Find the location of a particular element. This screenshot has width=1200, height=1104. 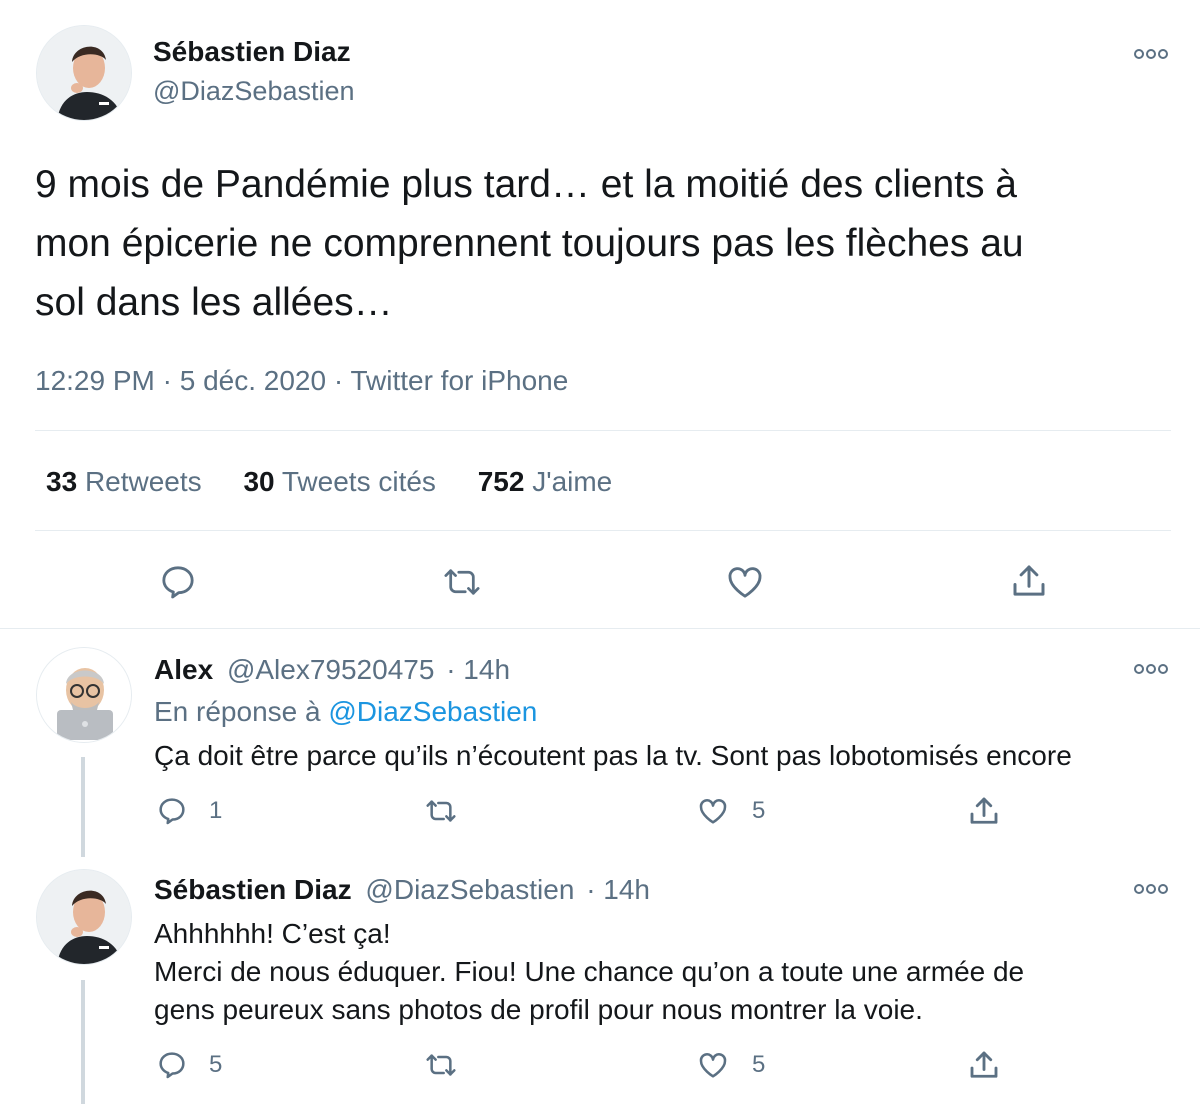

quotes-count: 30 is located at coordinates (259, 481).